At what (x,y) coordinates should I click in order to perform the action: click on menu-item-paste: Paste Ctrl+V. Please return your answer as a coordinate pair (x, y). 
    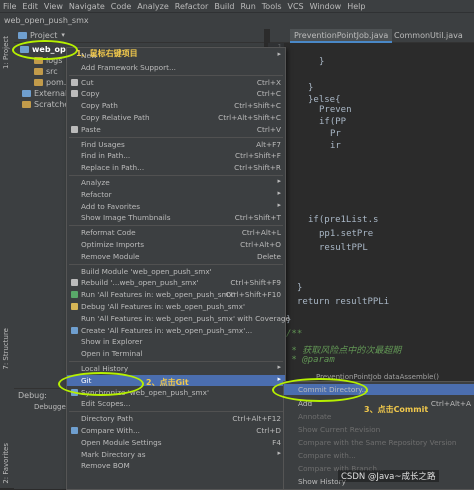
    Looking at the image, I should click on (176, 129).